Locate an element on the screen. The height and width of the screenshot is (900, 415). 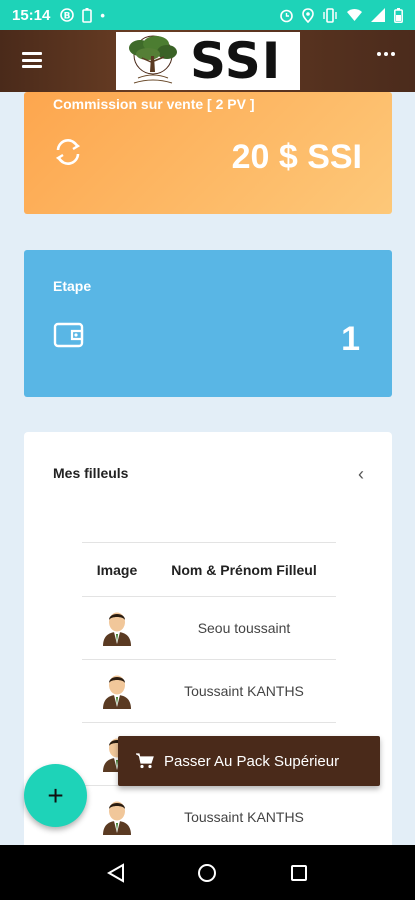
filleul-name: Seou toussaint is located at coordinates (244, 628).